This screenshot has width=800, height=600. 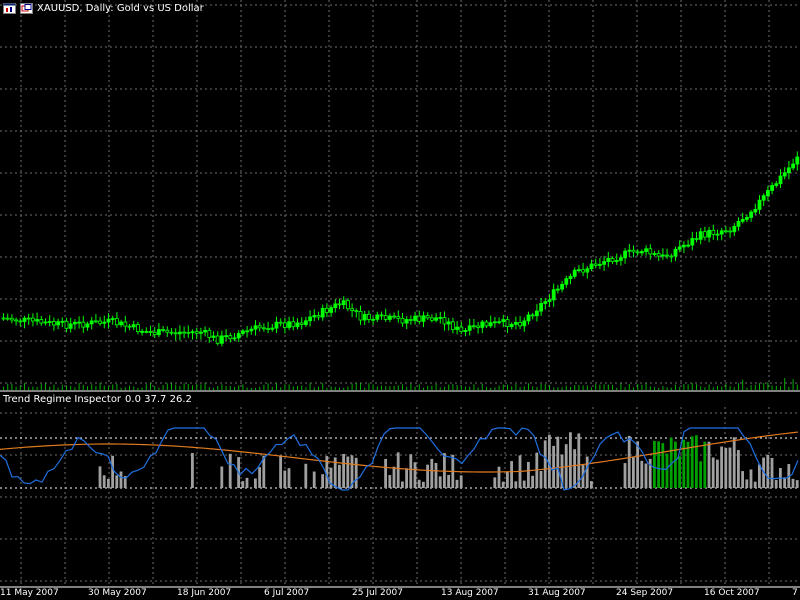 What do you see at coordinates (155, 399) in the screenshot?
I see `indicator-value-2: 37.7` at bounding box center [155, 399].